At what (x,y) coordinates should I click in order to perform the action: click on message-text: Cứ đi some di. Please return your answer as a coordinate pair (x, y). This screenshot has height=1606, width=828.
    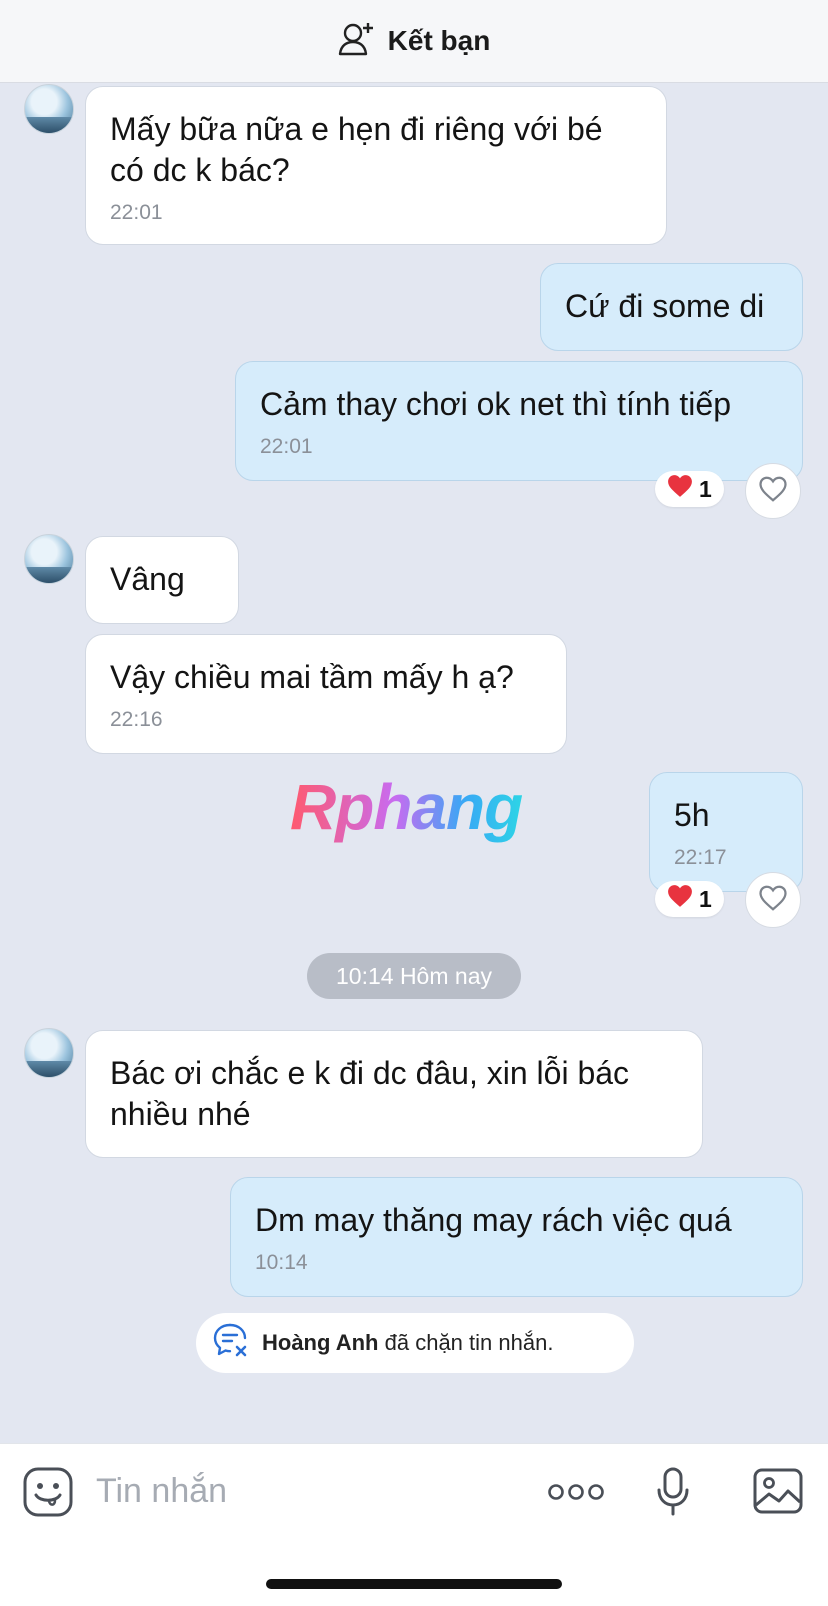
    Looking at the image, I should click on (665, 306).